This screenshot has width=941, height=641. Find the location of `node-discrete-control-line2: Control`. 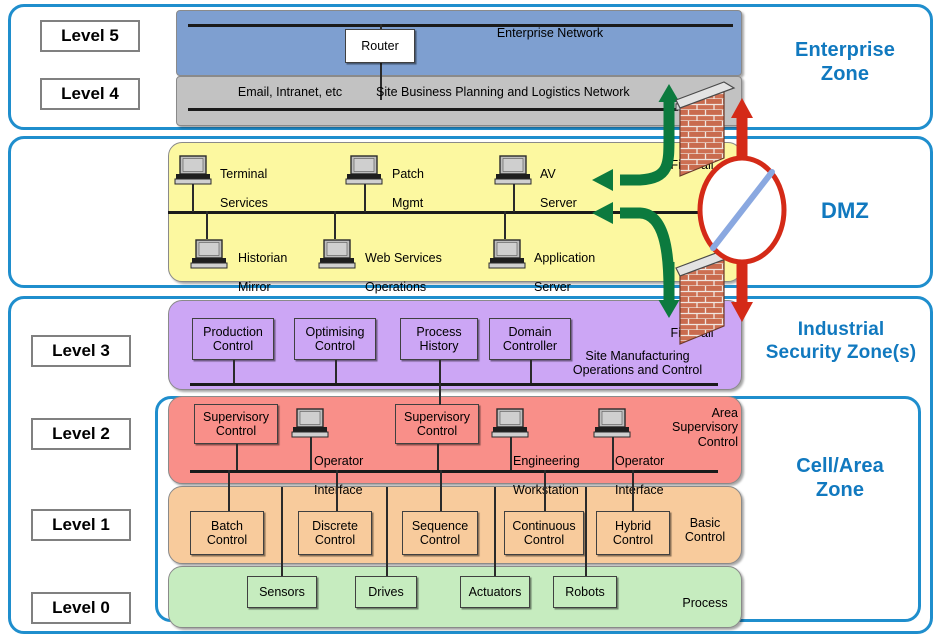

node-discrete-control-line2: Control is located at coordinates (335, 540).